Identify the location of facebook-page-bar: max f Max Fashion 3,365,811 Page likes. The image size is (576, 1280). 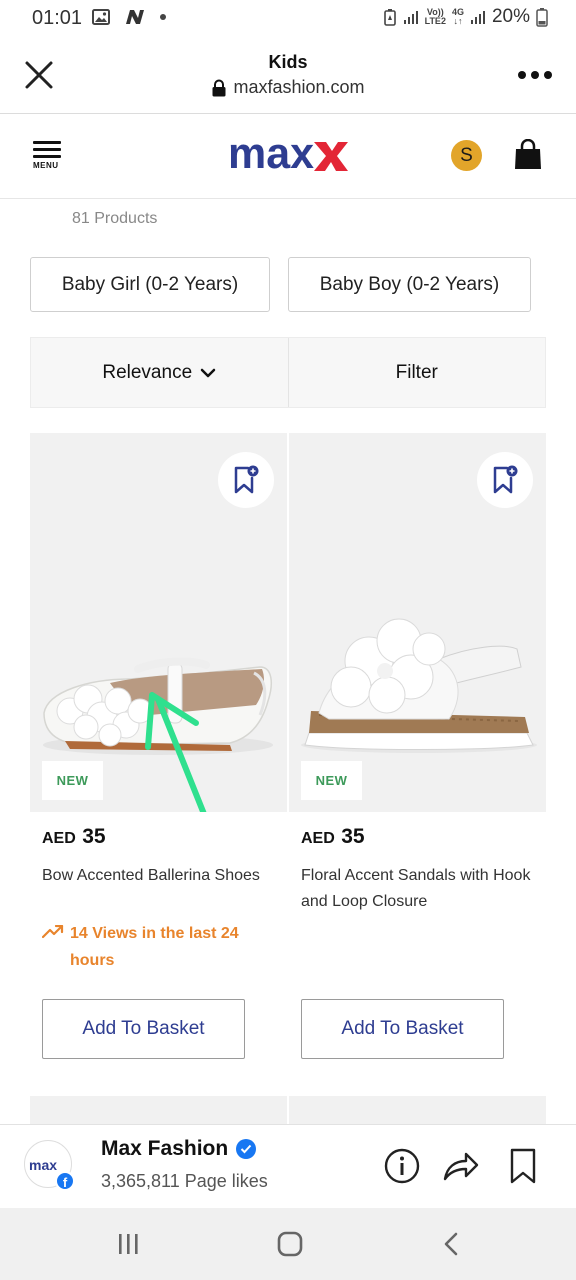
(288, 1166).